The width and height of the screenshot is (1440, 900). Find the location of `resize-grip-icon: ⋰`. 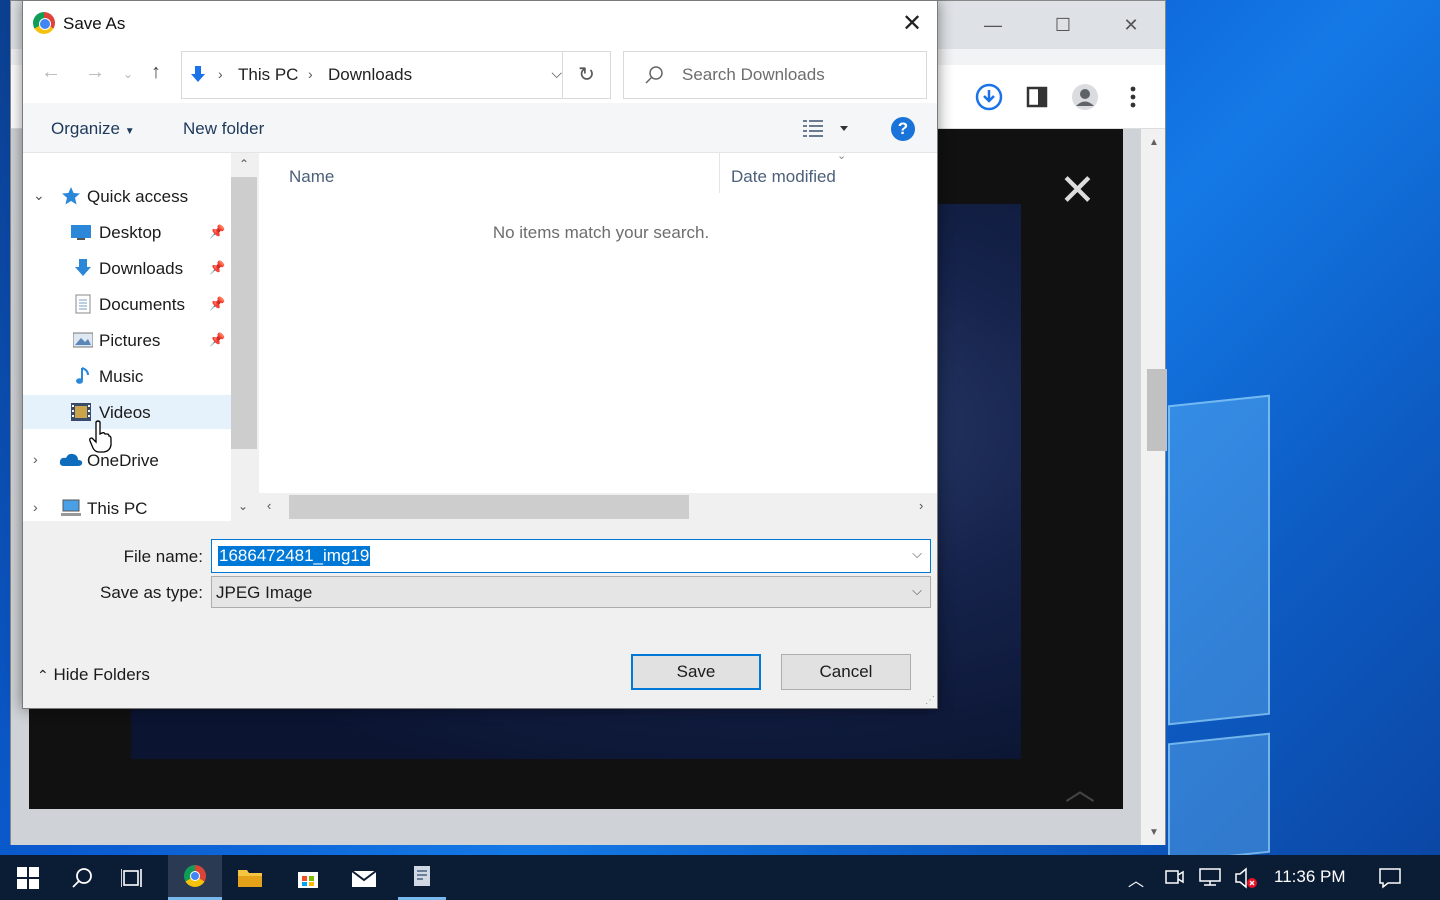

resize-grip-icon: ⋰ is located at coordinates (930, 700).